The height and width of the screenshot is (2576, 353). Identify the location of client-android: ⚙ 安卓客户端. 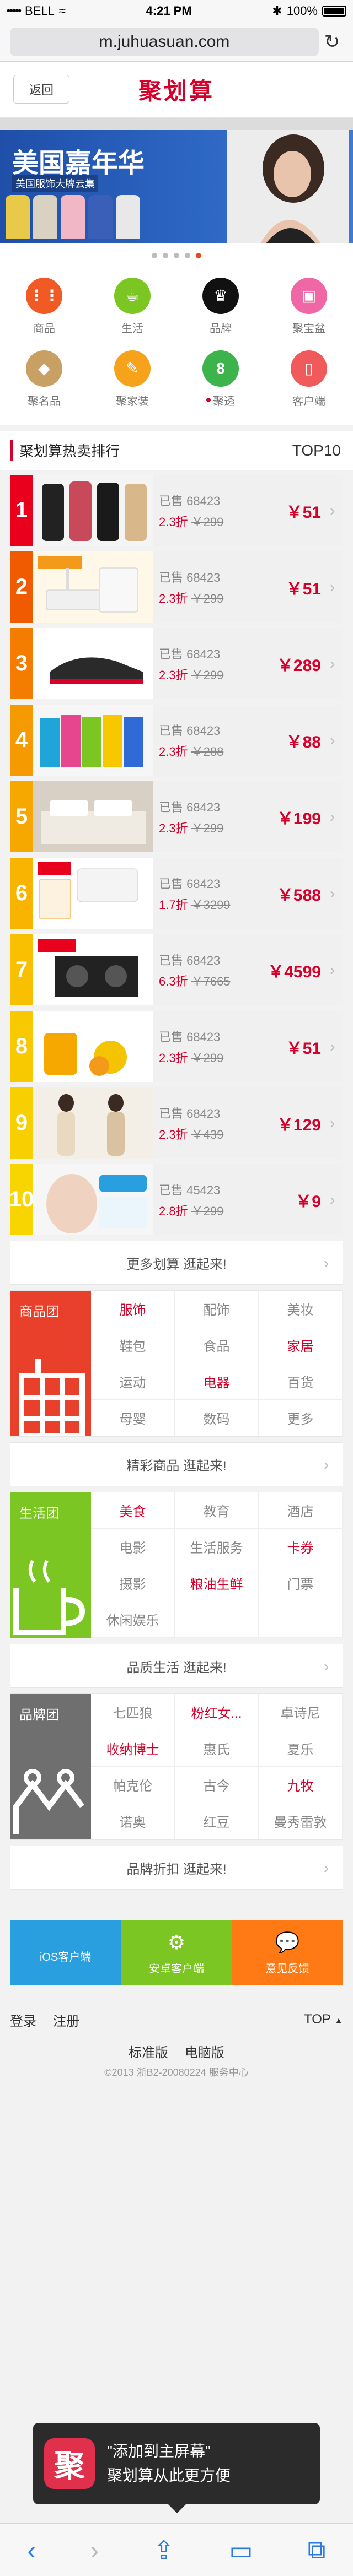
(176, 1953).